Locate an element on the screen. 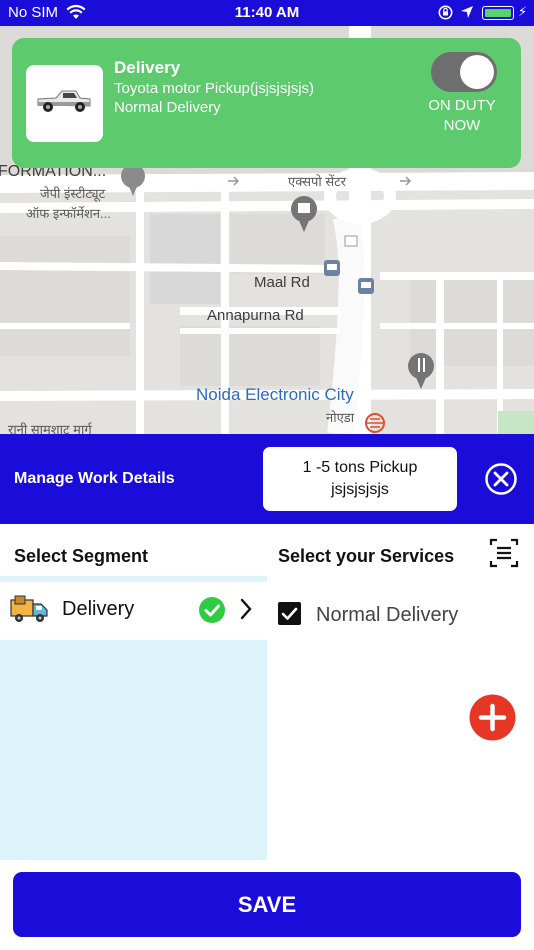 This screenshot has width=534, height=950. service-item-label: Normal Delivery is located at coordinates (387, 615).